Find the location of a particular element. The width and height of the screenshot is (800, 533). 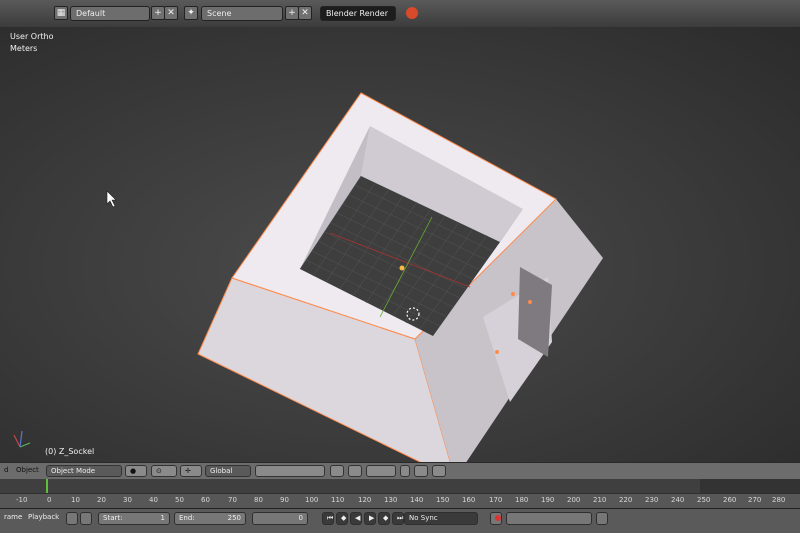

viewport-shading-select: ● is located at coordinates (136, 471).